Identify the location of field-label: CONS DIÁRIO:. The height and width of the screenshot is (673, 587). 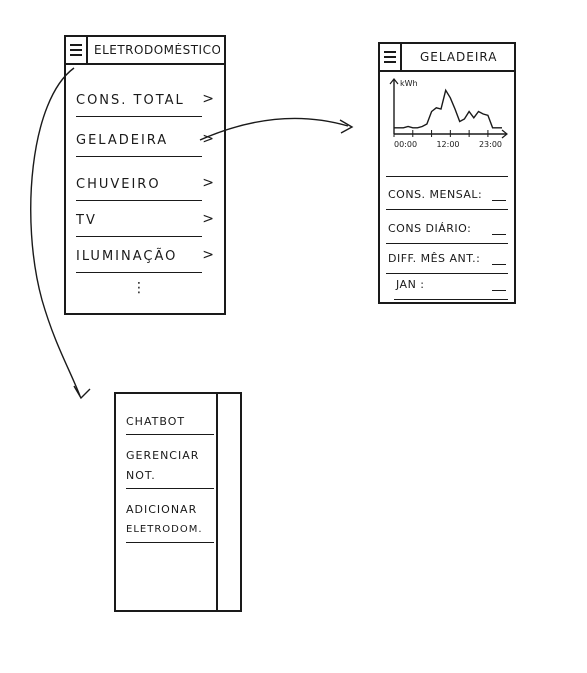
(430, 228).